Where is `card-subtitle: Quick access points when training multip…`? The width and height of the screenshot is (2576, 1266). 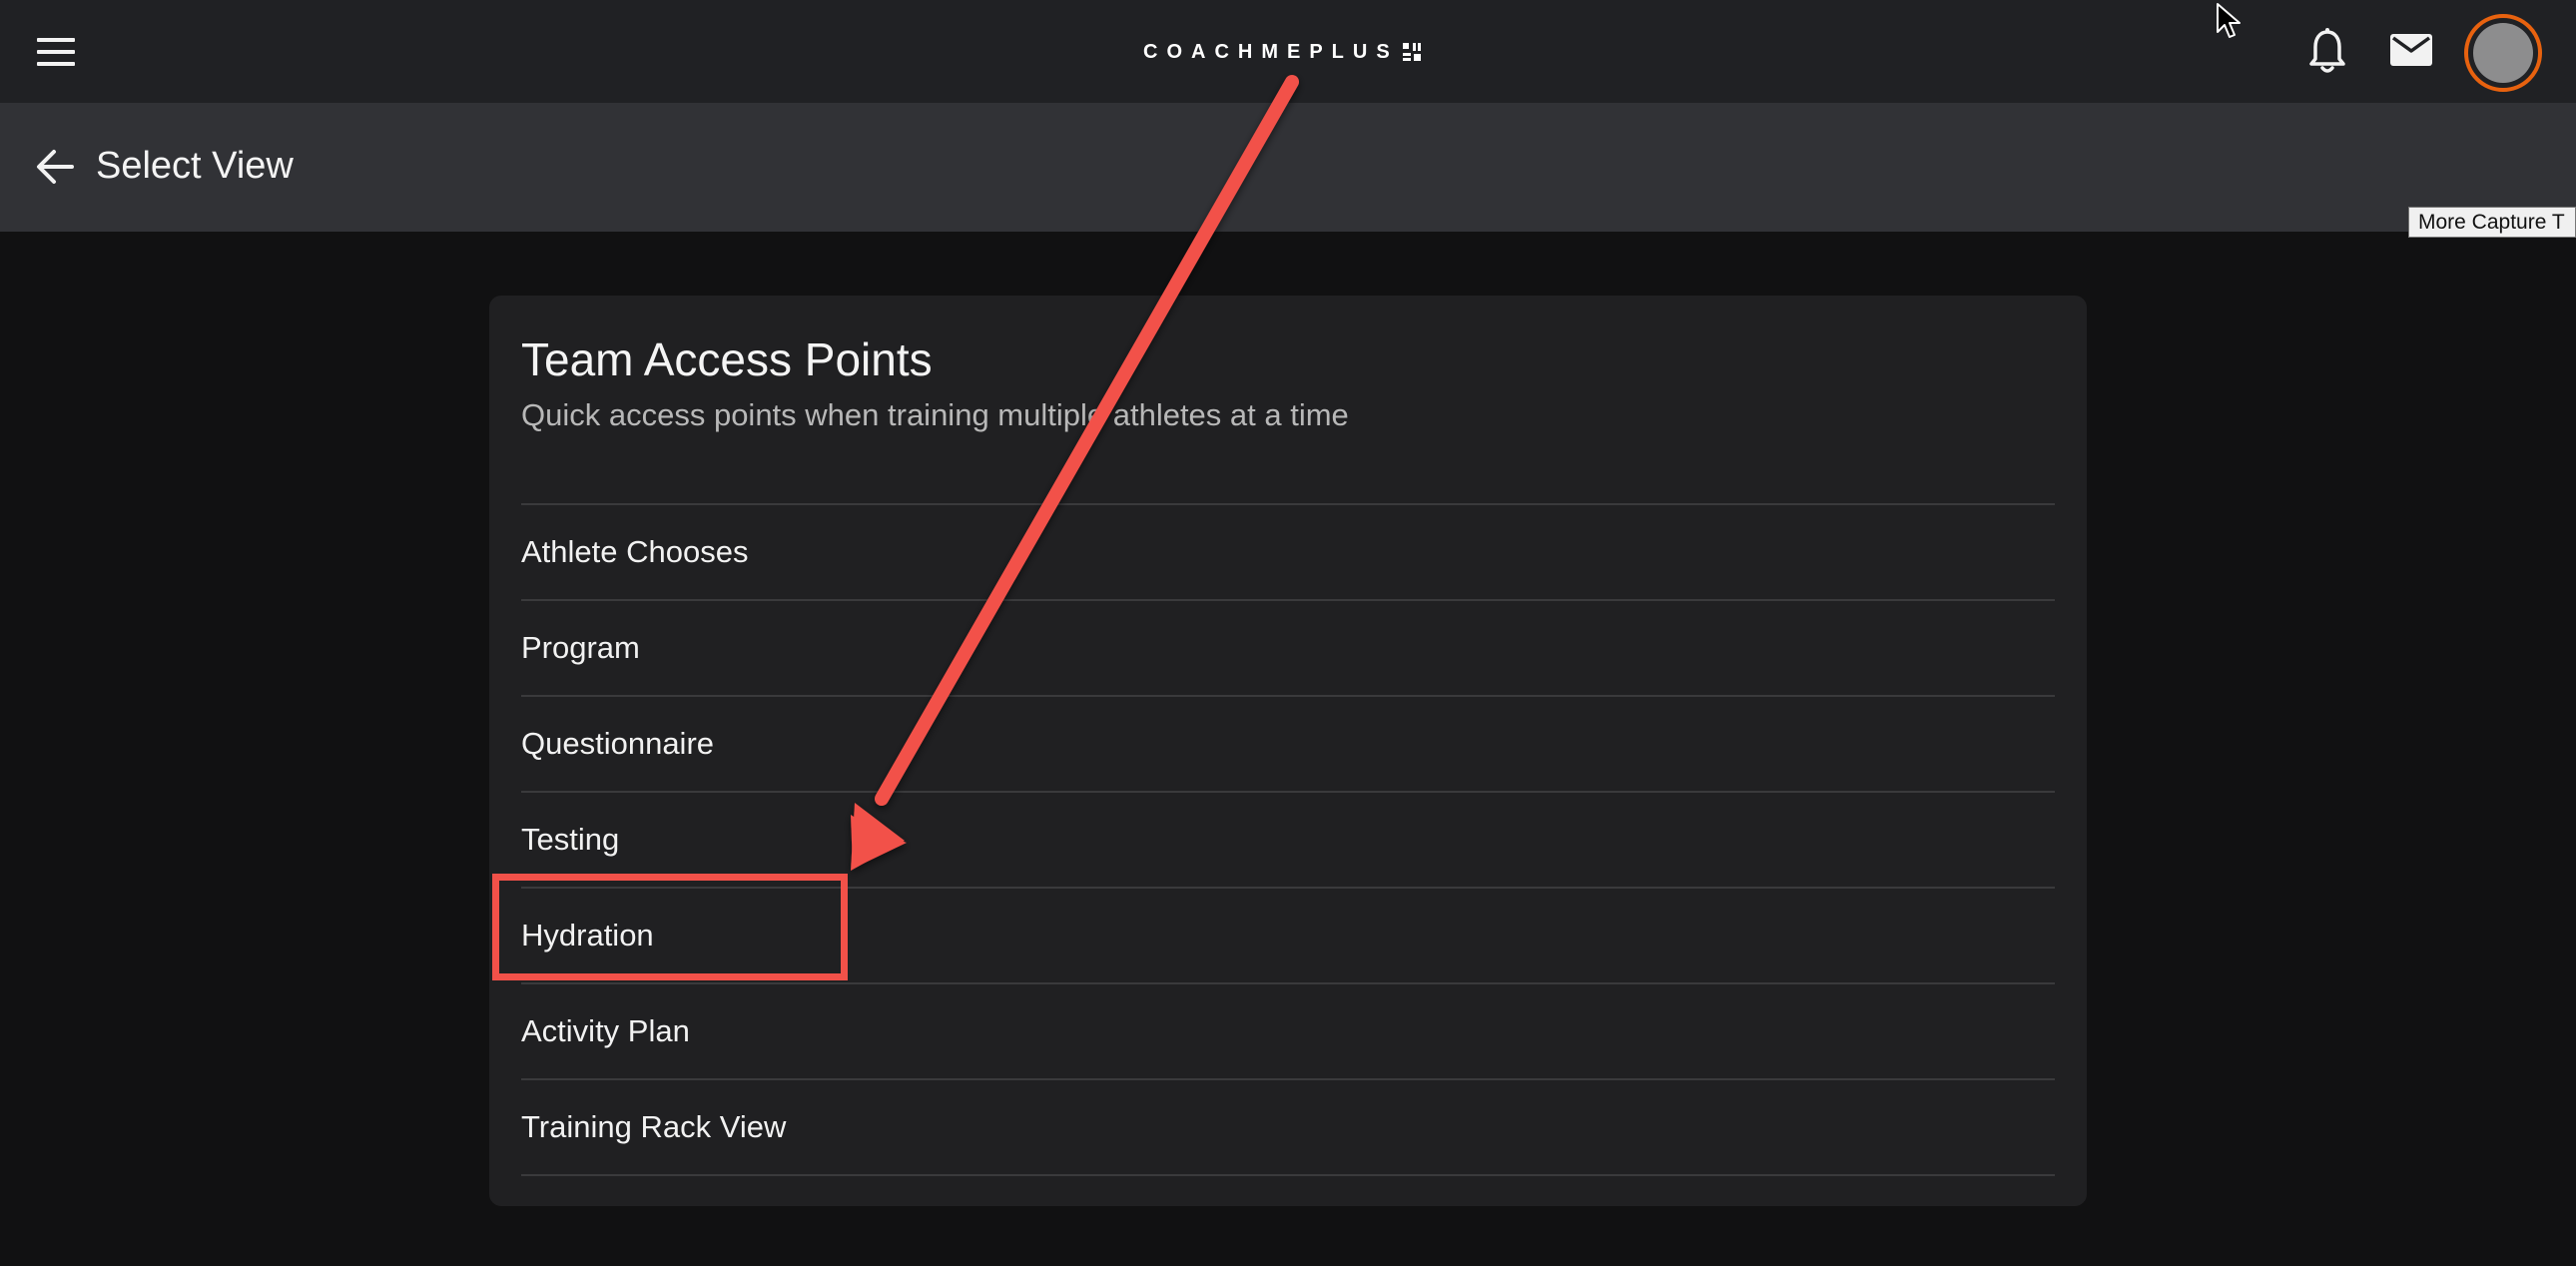
card-subtitle: Quick access points when training multip… is located at coordinates (935, 414).